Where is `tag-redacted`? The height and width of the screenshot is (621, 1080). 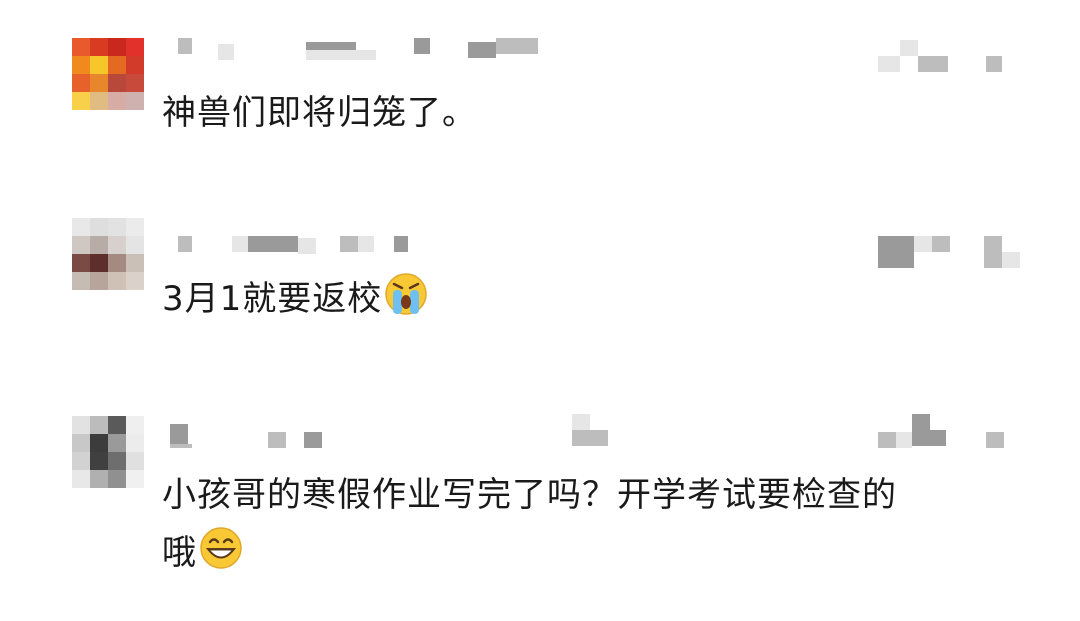 tag-redacted is located at coordinates (592, 430).